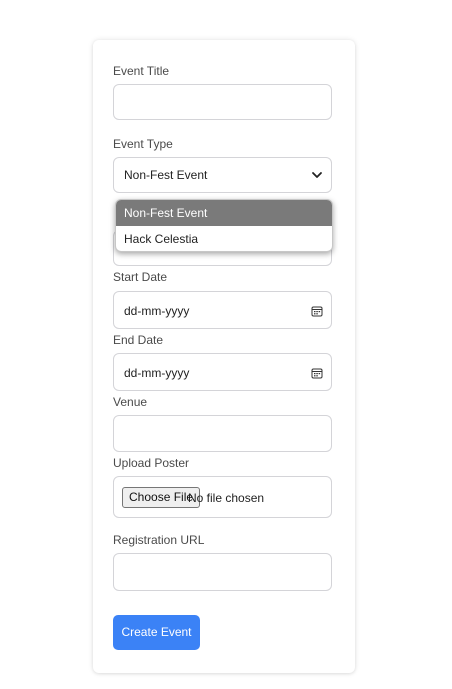 This screenshot has height=689, width=452. Describe the element at coordinates (143, 144) in the screenshot. I see `event-type-label: Event Type` at that location.